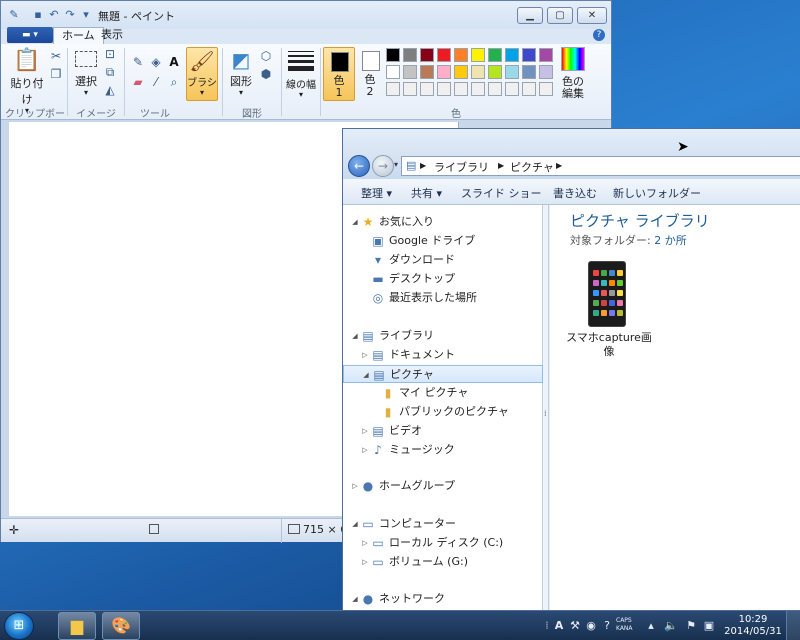 Image resolution: width=800 pixels, height=640 pixels. What do you see at coordinates (86, 74) in the screenshot?
I see `select-button: 選択 ▾` at bounding box center [86, 74].